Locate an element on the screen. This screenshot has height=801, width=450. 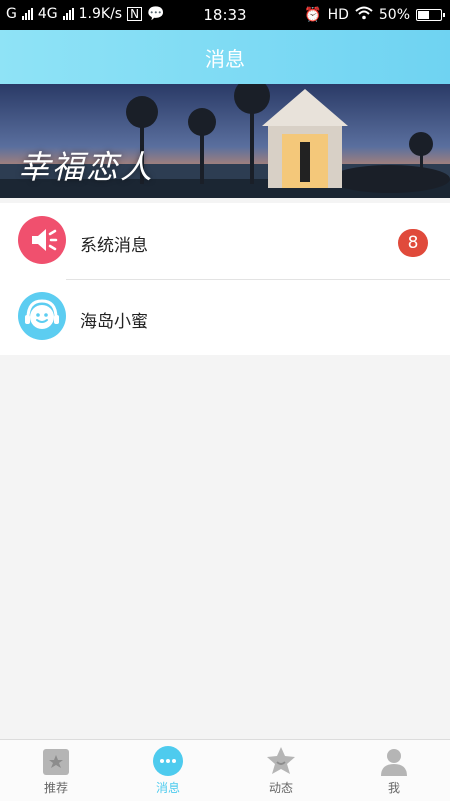
chat-bubble-icon is located at coordinates (168, 761).